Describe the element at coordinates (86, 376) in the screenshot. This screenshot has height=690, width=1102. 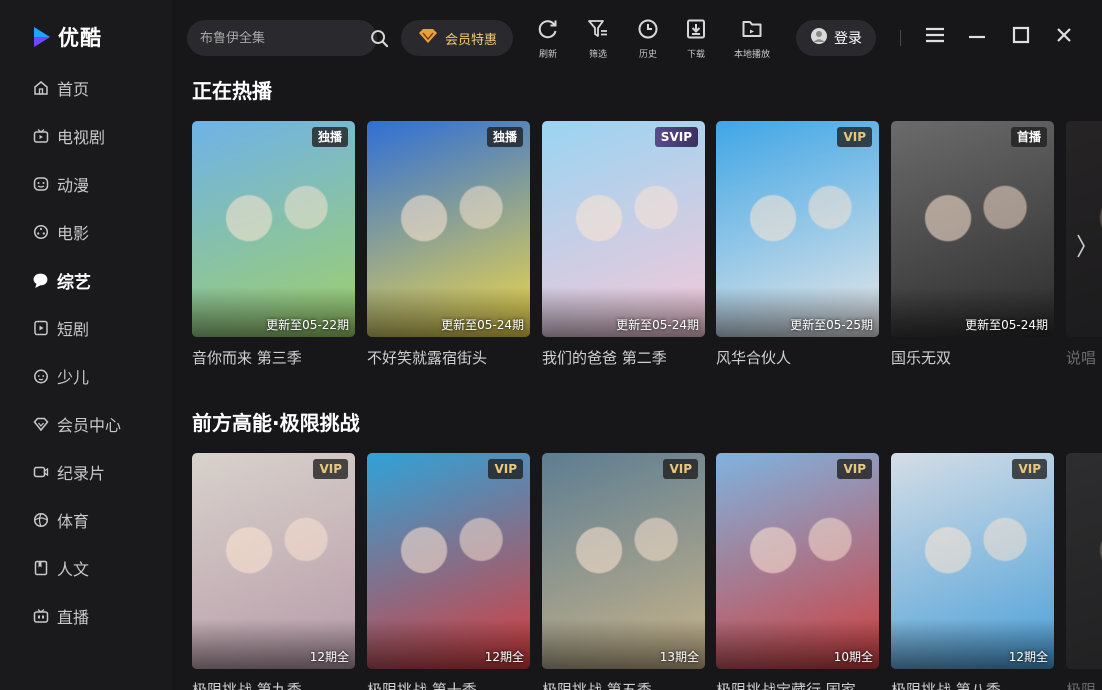
I see `sidebar-item-kids: 少儿` at that location.